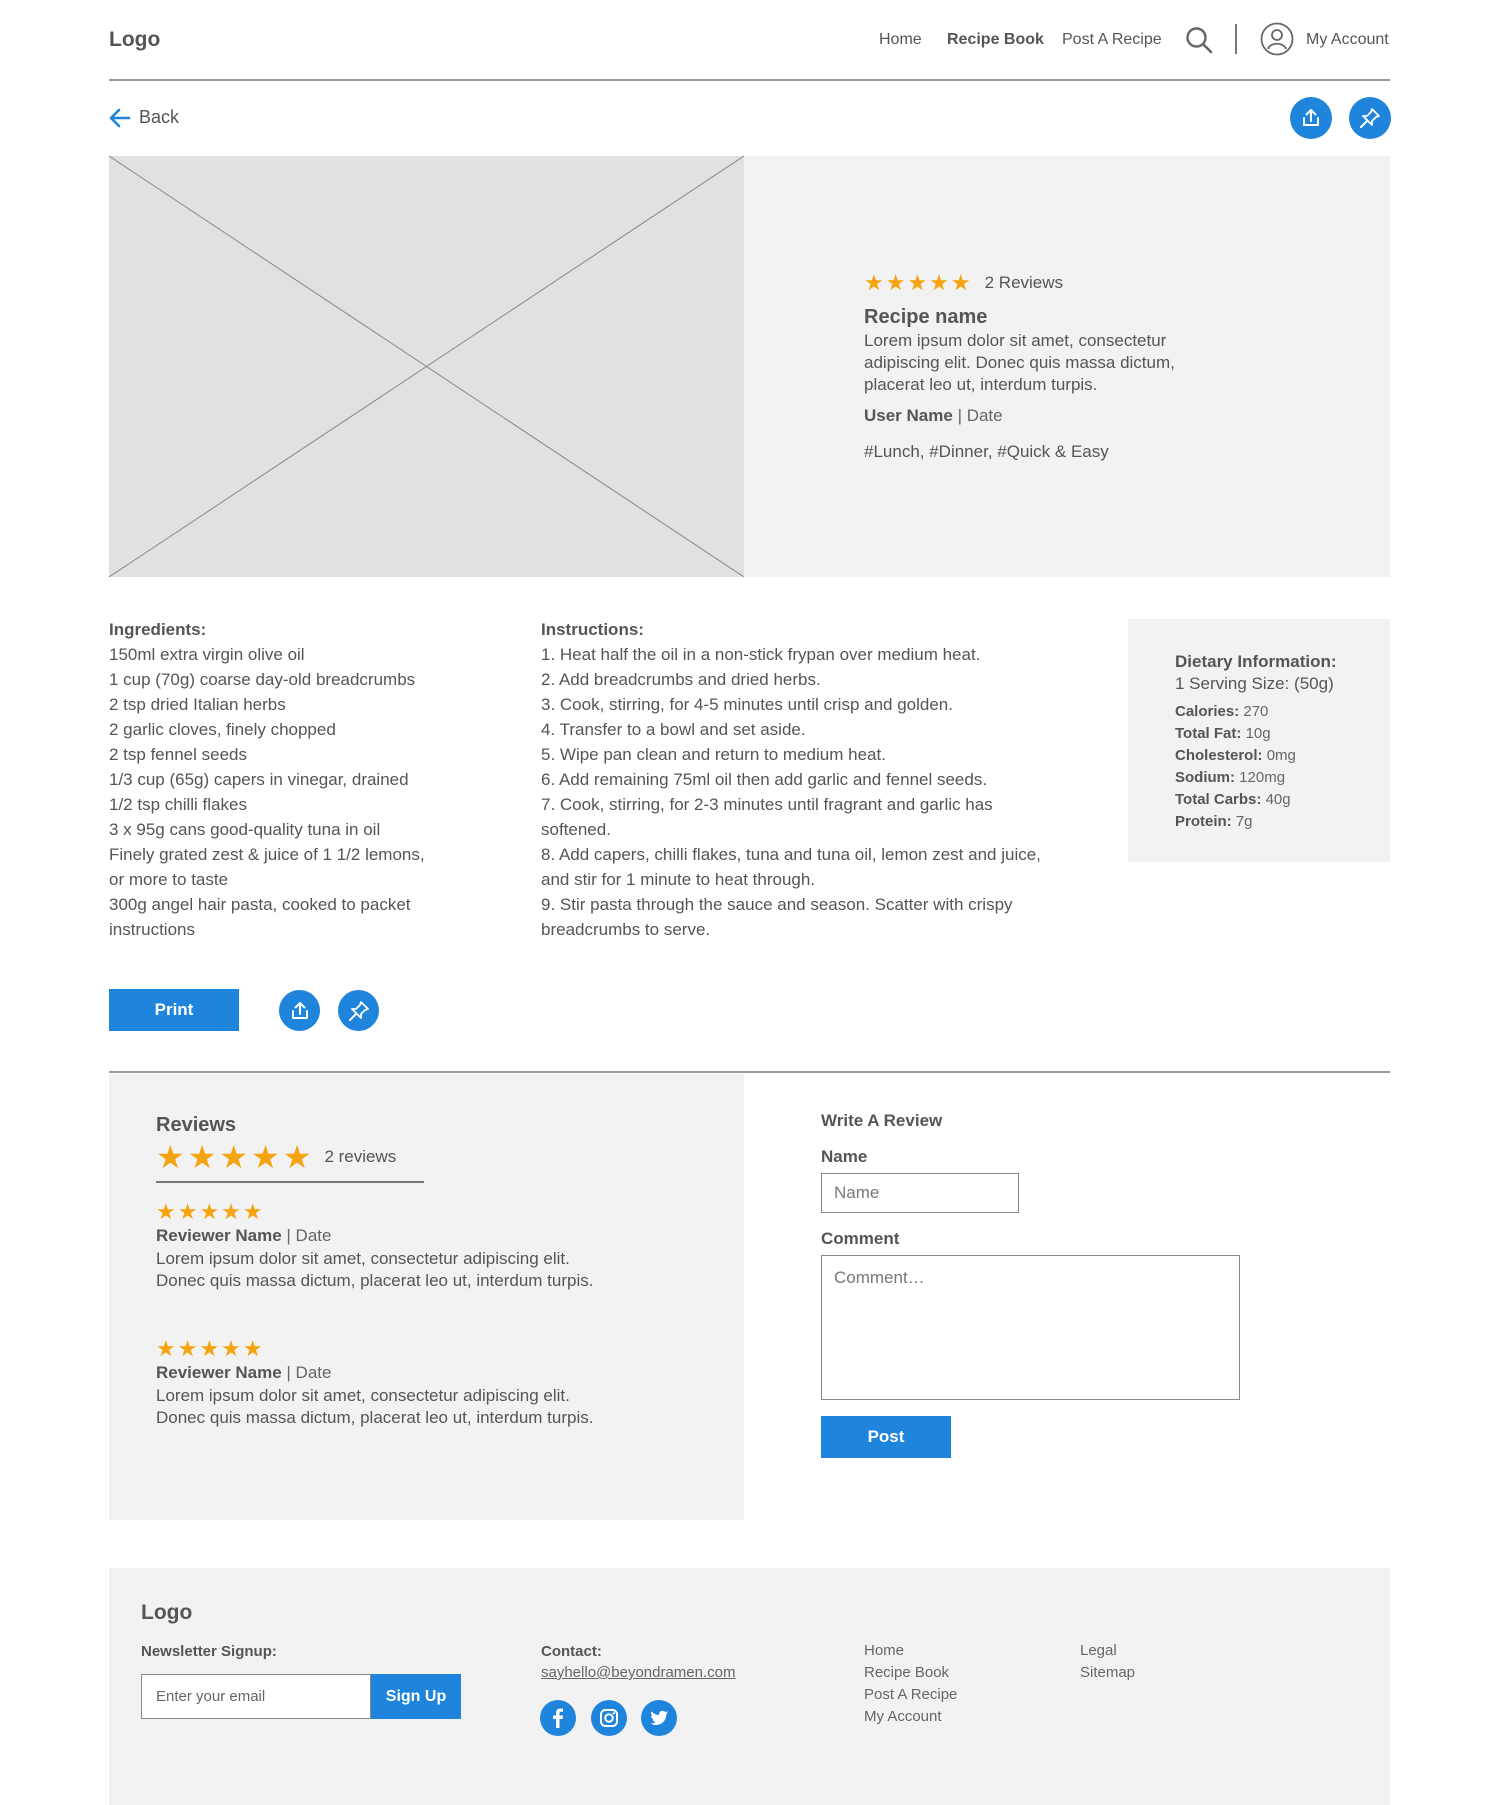 This screenshot has width=1500, height=1805. I want to click on search-icon, so click(1199, 40).